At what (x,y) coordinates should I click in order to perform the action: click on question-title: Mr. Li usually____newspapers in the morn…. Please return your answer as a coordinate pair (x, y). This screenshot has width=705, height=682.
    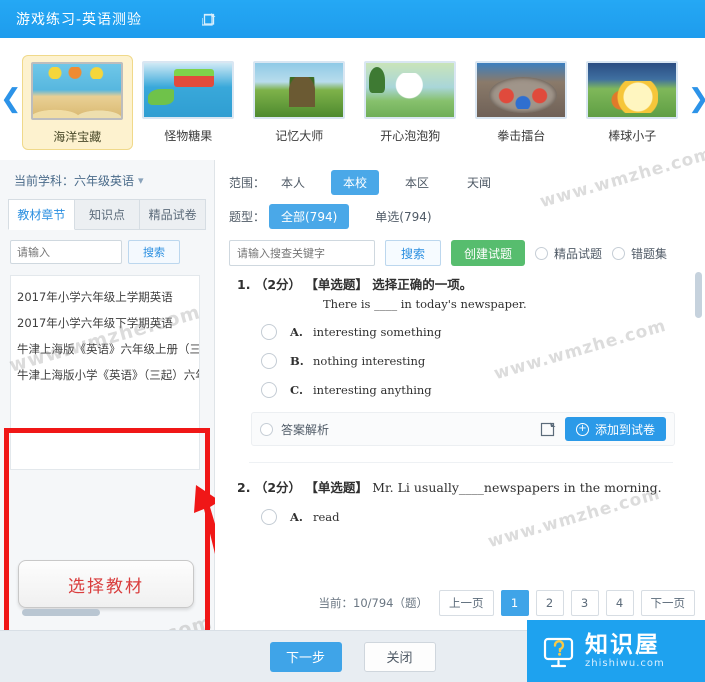
    Looking at the image, I should click on (517, 487).